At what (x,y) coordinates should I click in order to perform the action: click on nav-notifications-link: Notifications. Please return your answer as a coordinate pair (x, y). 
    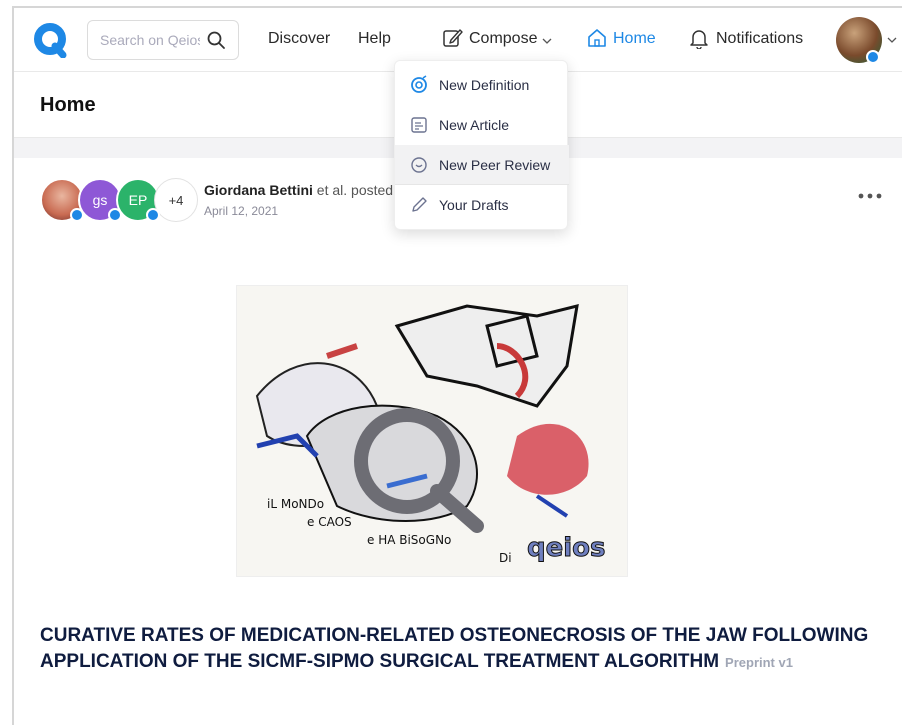
    Looking at the image, I should click on (759, 39).